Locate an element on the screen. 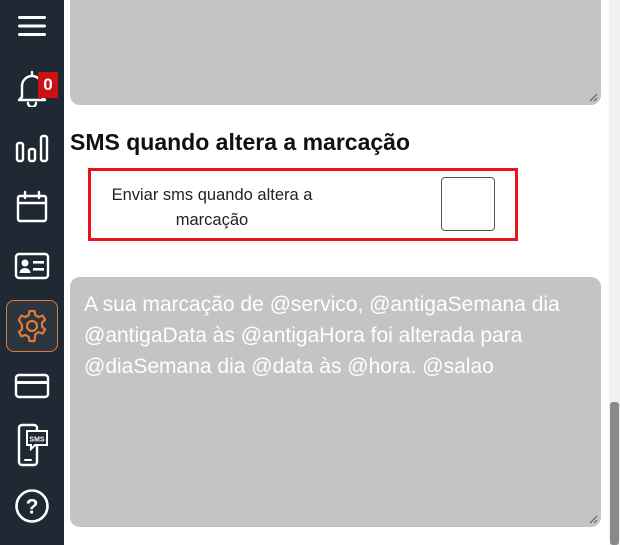 The width and height of the screenshot is (620, 545). svg-text: SMS is located at coordinates (37, 440).